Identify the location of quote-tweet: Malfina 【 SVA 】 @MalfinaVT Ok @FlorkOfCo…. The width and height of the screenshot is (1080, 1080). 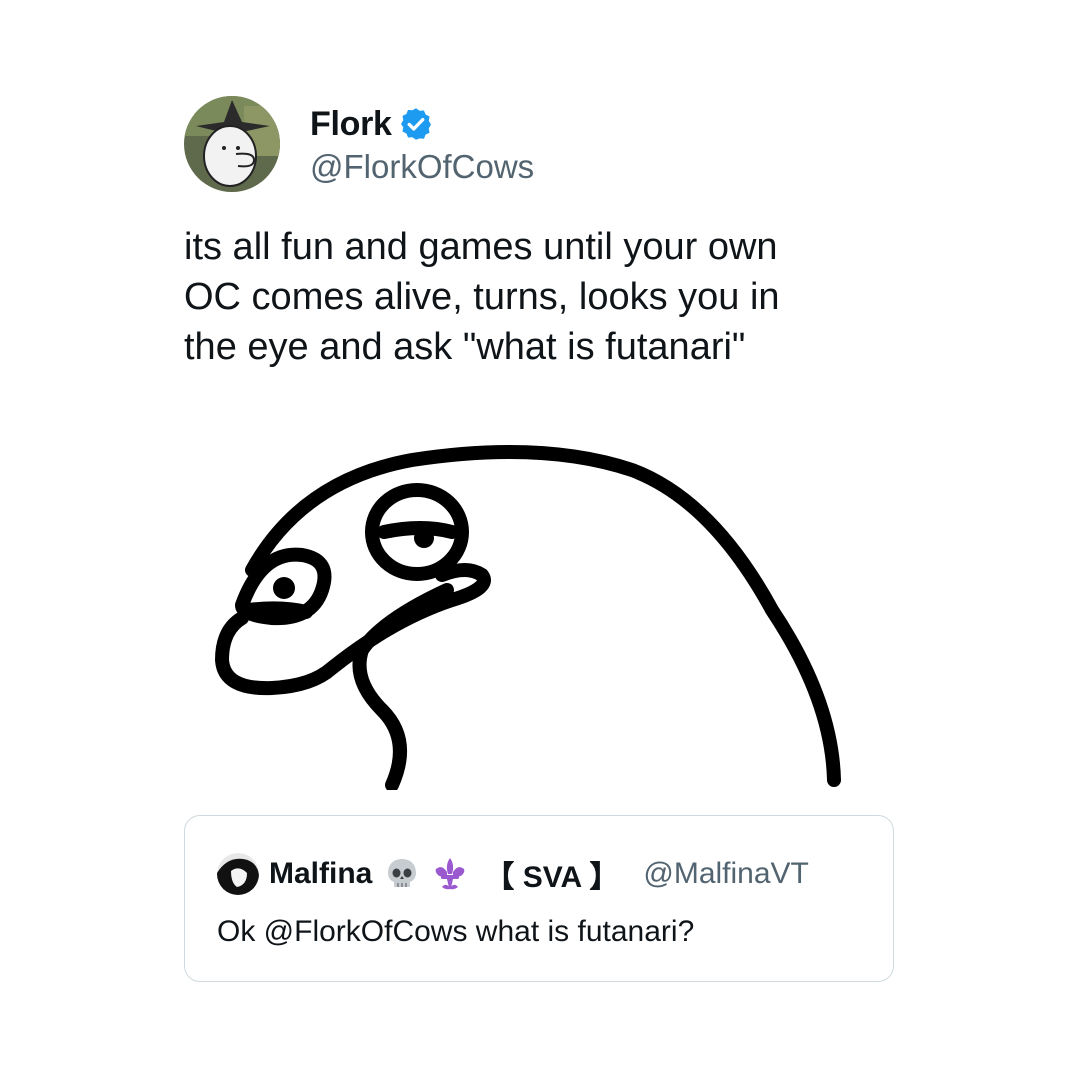
(539, 898).